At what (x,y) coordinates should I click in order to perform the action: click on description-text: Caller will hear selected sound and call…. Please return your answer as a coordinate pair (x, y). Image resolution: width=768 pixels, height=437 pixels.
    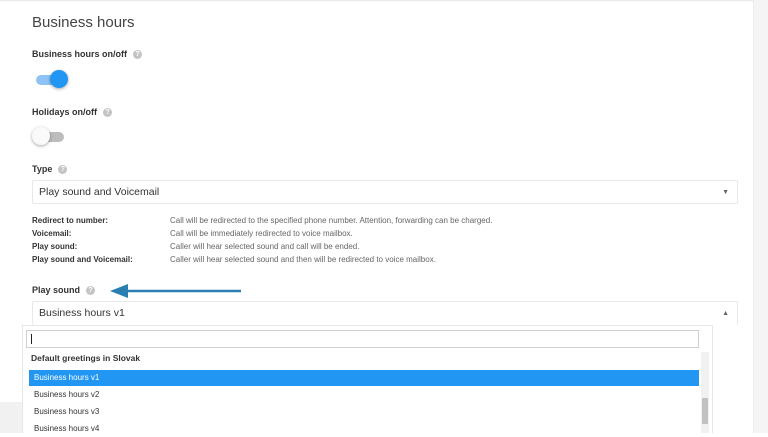
    Looking at the image, I should click on (265, 246).